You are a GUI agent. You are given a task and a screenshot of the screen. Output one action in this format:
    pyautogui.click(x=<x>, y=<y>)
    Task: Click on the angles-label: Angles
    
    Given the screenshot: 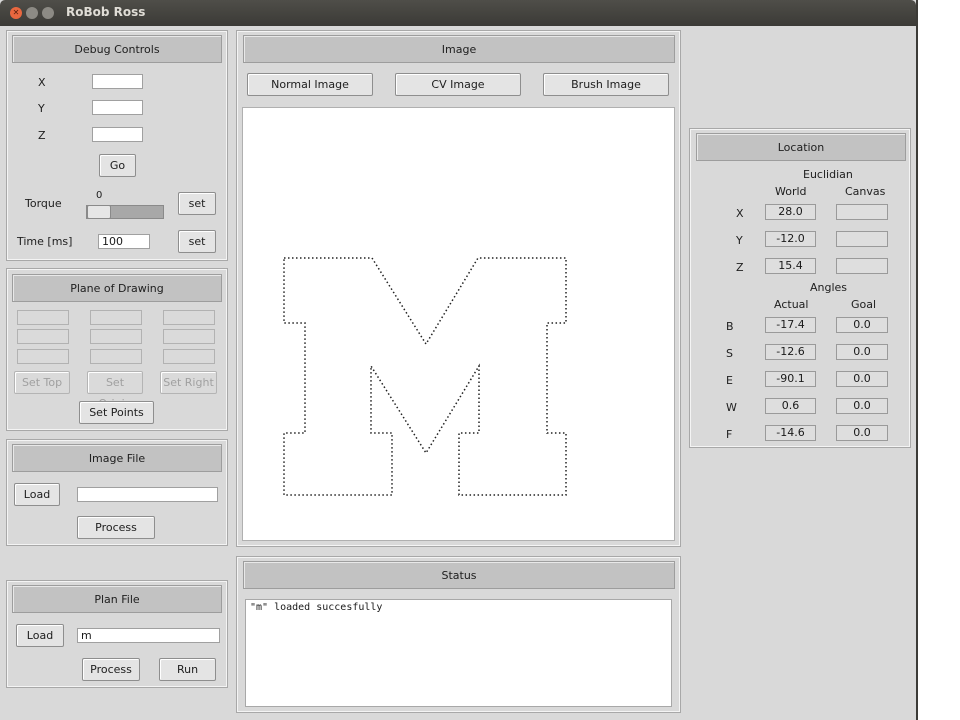 What is the action you would take?
    pyautogui.click(x=829, y=287)
    